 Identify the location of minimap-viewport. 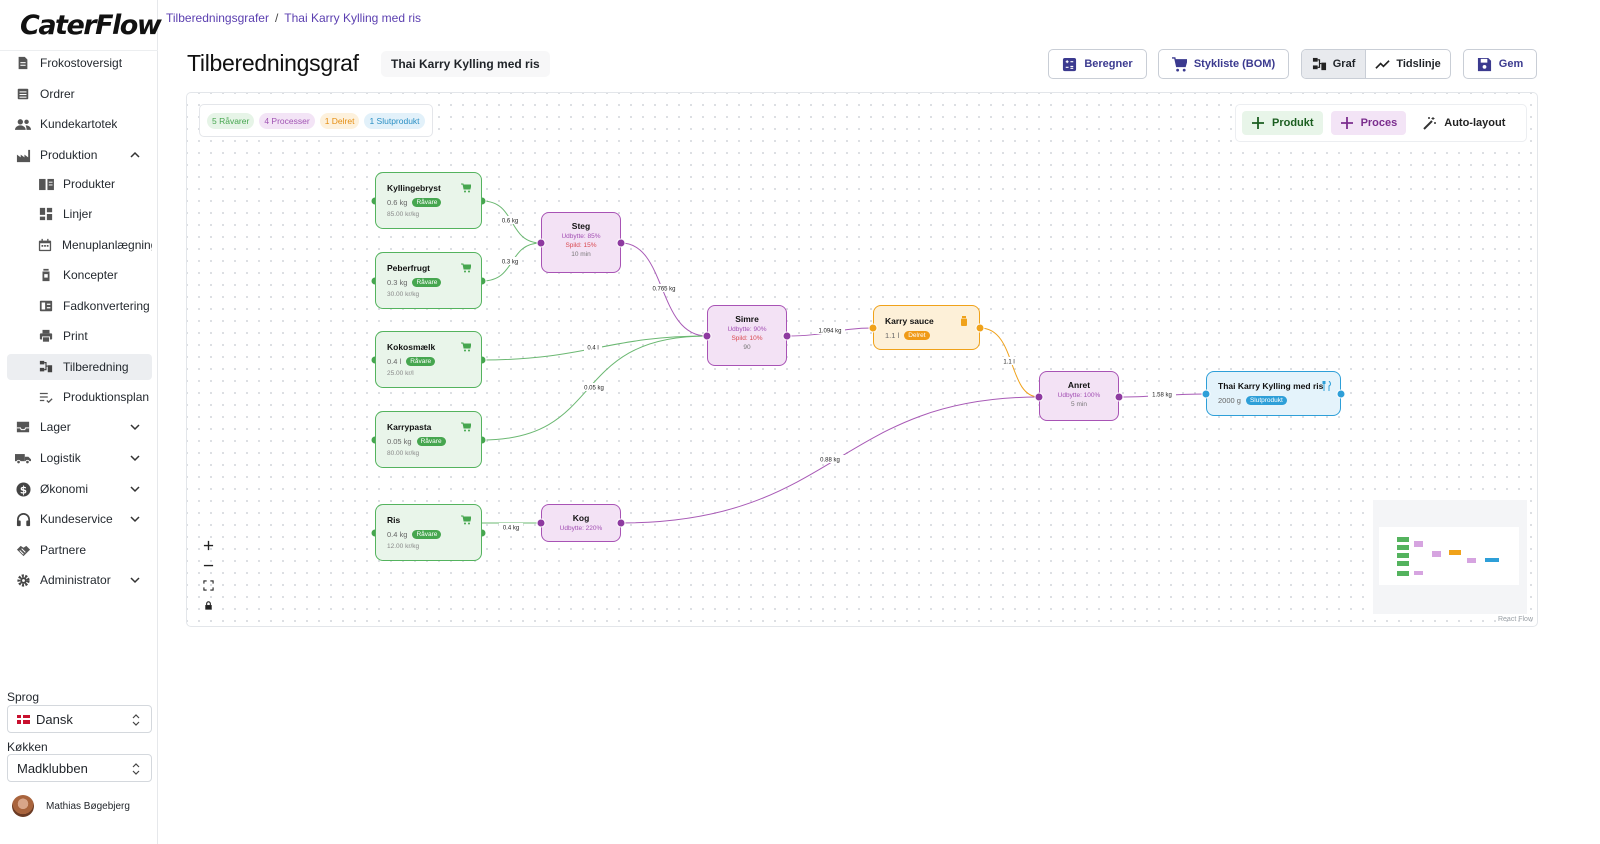
(1449, 556).